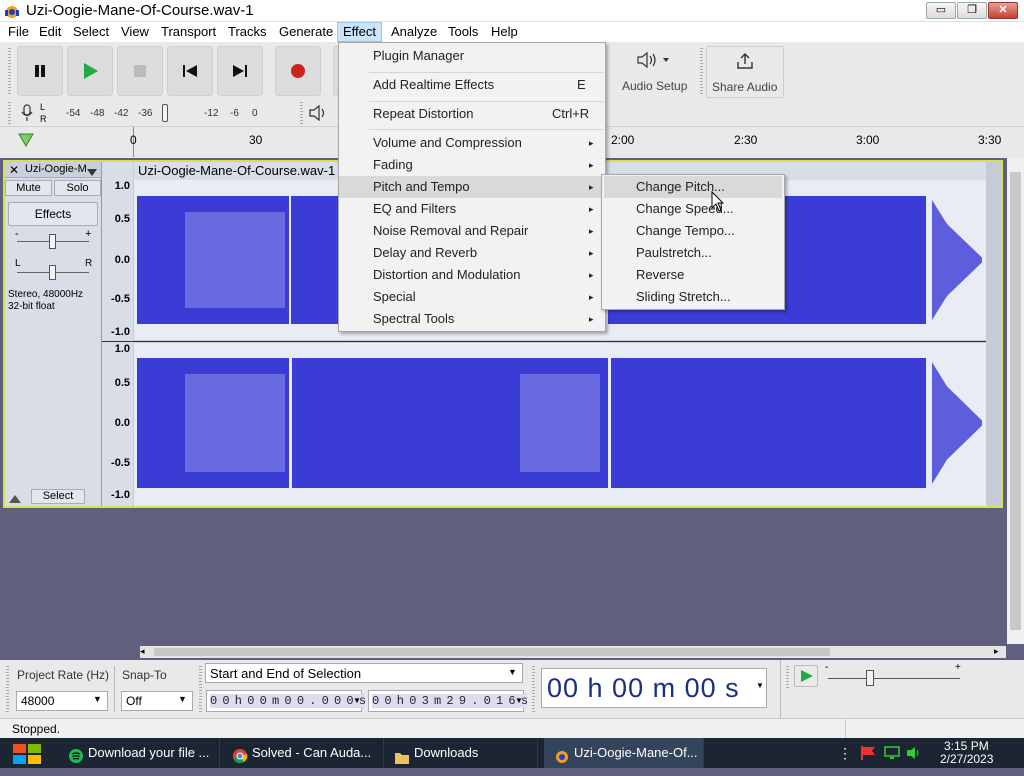  Describe the element at coordinates (286, 673) in the screenshot. I see `selection-mode-value: Start and End of Selection` at that location.